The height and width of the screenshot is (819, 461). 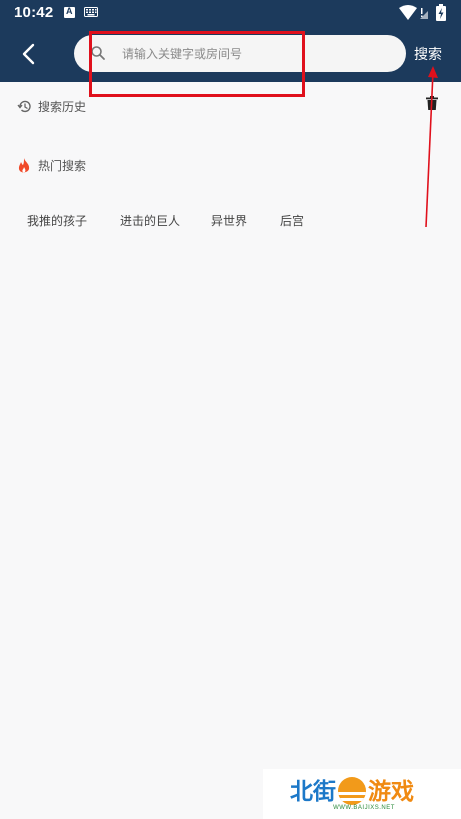 What do you see at coordinates (391, 792) in the screenshot?
I see `watermark-logo-right: 游戏` at bounding box center [391, 792].